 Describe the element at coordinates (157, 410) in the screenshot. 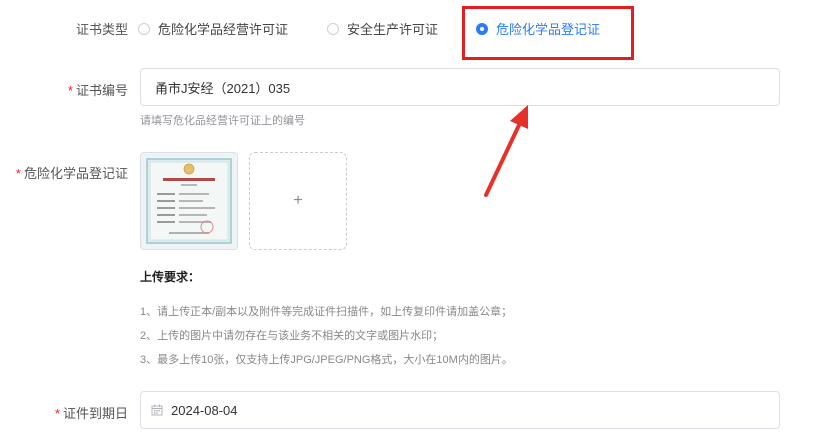

I see `calendar-icon` at that location.